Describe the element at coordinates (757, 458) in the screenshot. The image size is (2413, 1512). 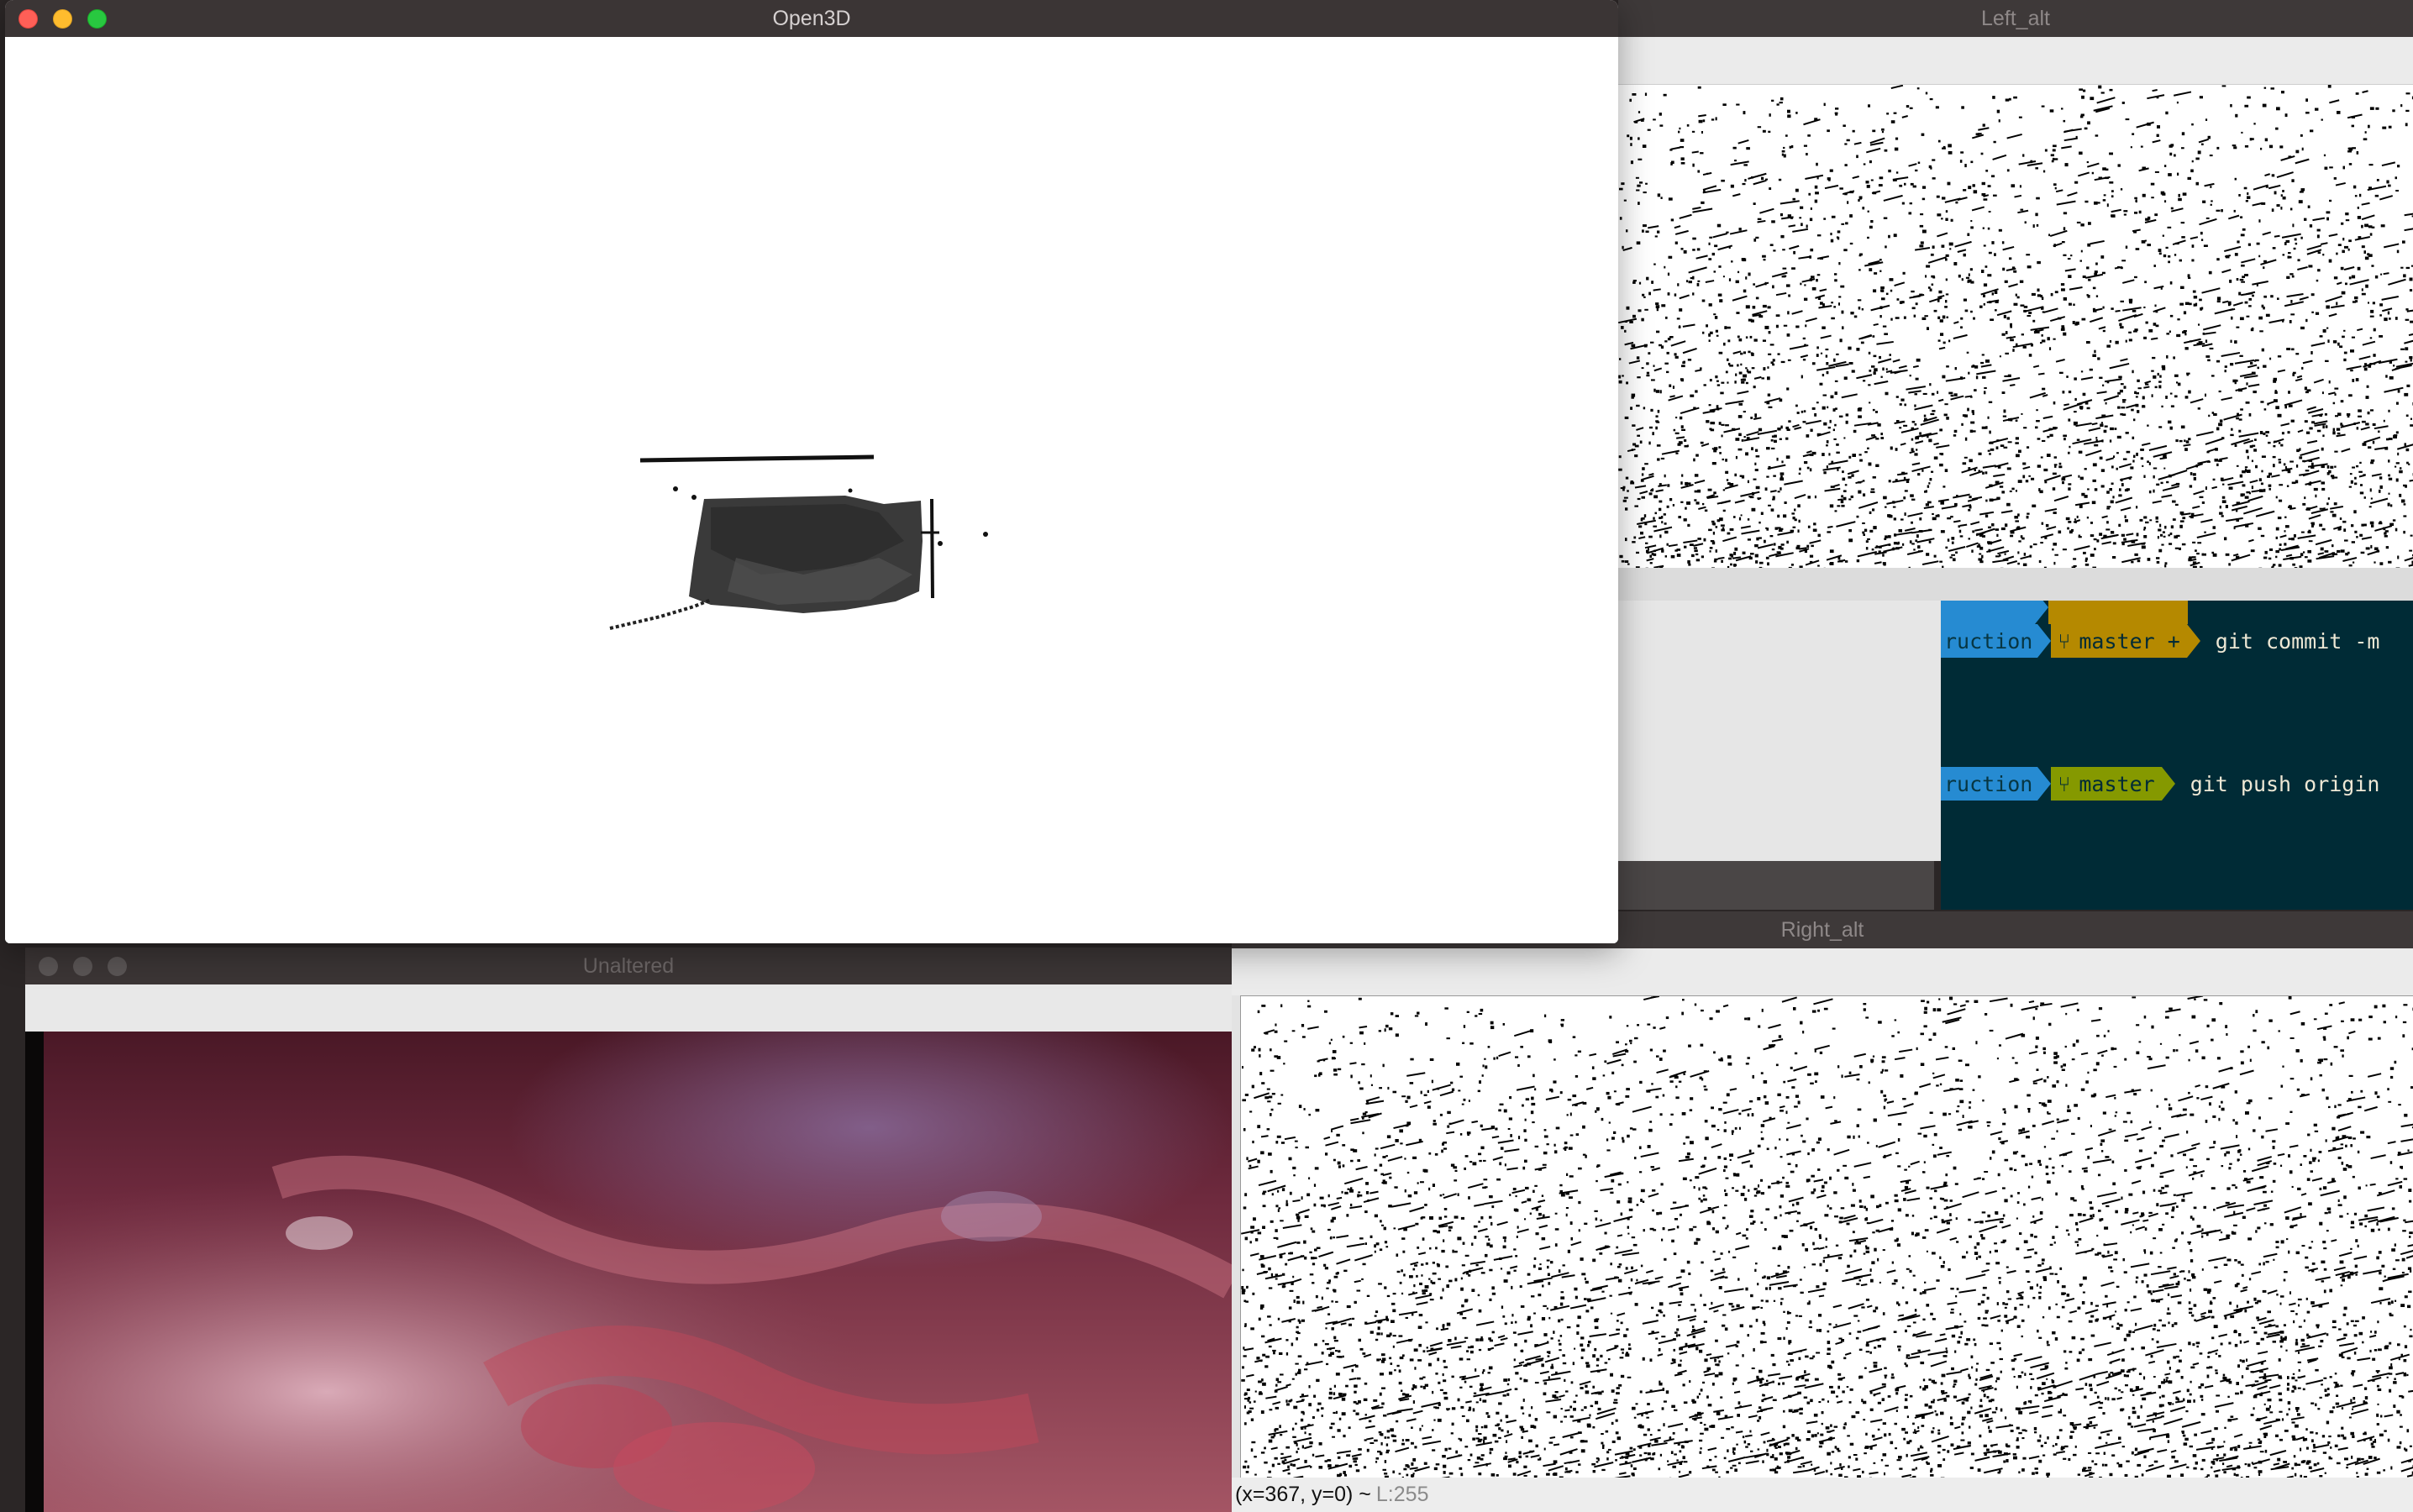
I see `point-cloud-edge-line` at that location.